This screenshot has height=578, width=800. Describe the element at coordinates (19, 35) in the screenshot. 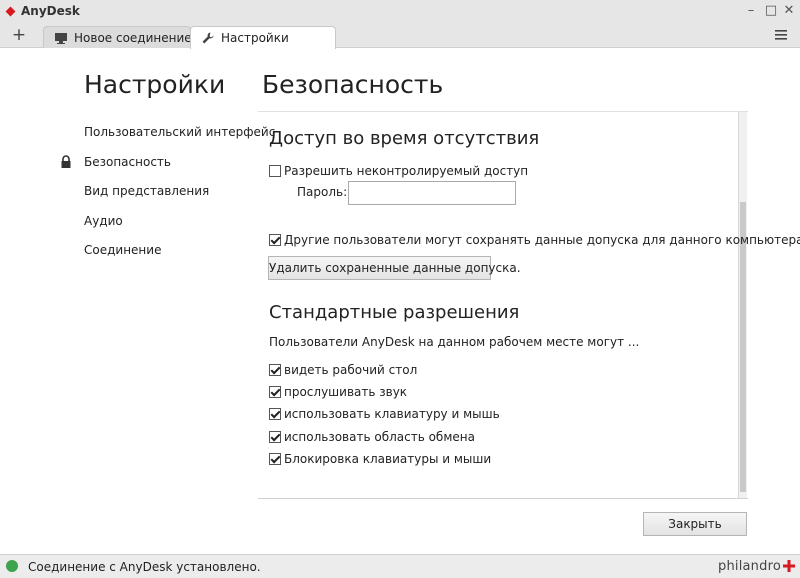

I see `new-tab-button: +` at that location.